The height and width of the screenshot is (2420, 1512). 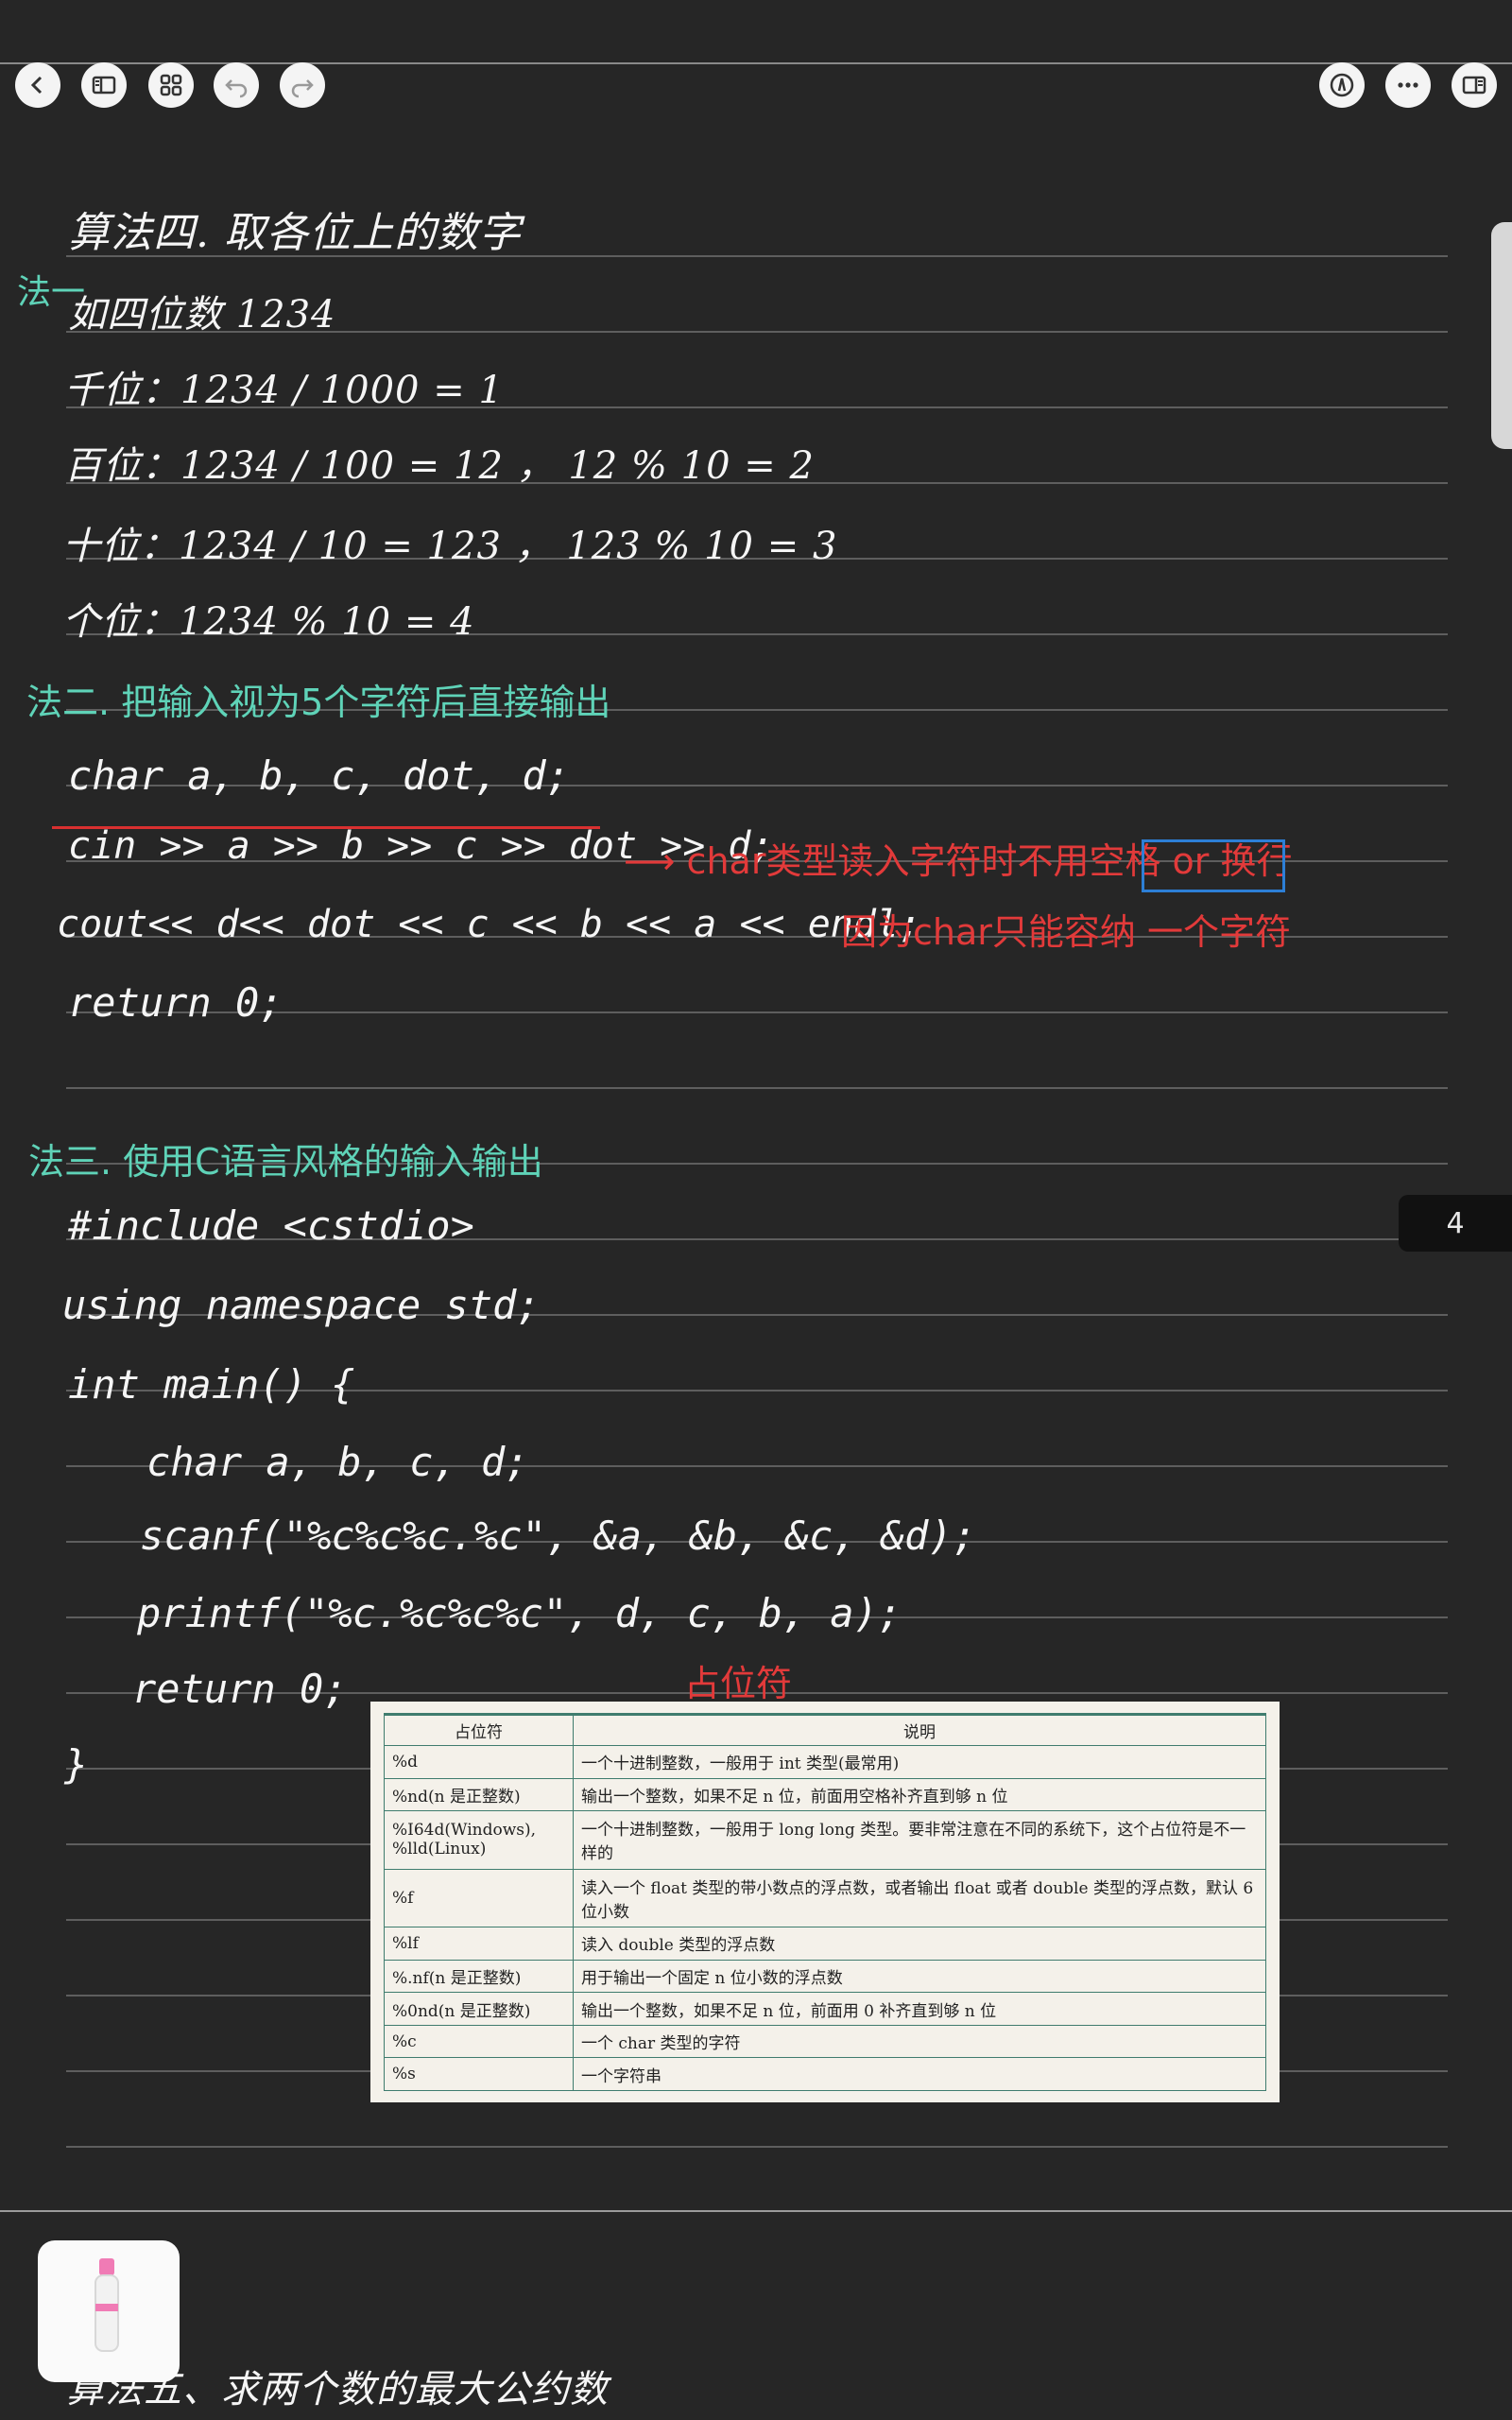 I want to click on code-line: scanf("%c%c%c.%c", &a, &b, &c, &d);, so click(x=558, y=1535).